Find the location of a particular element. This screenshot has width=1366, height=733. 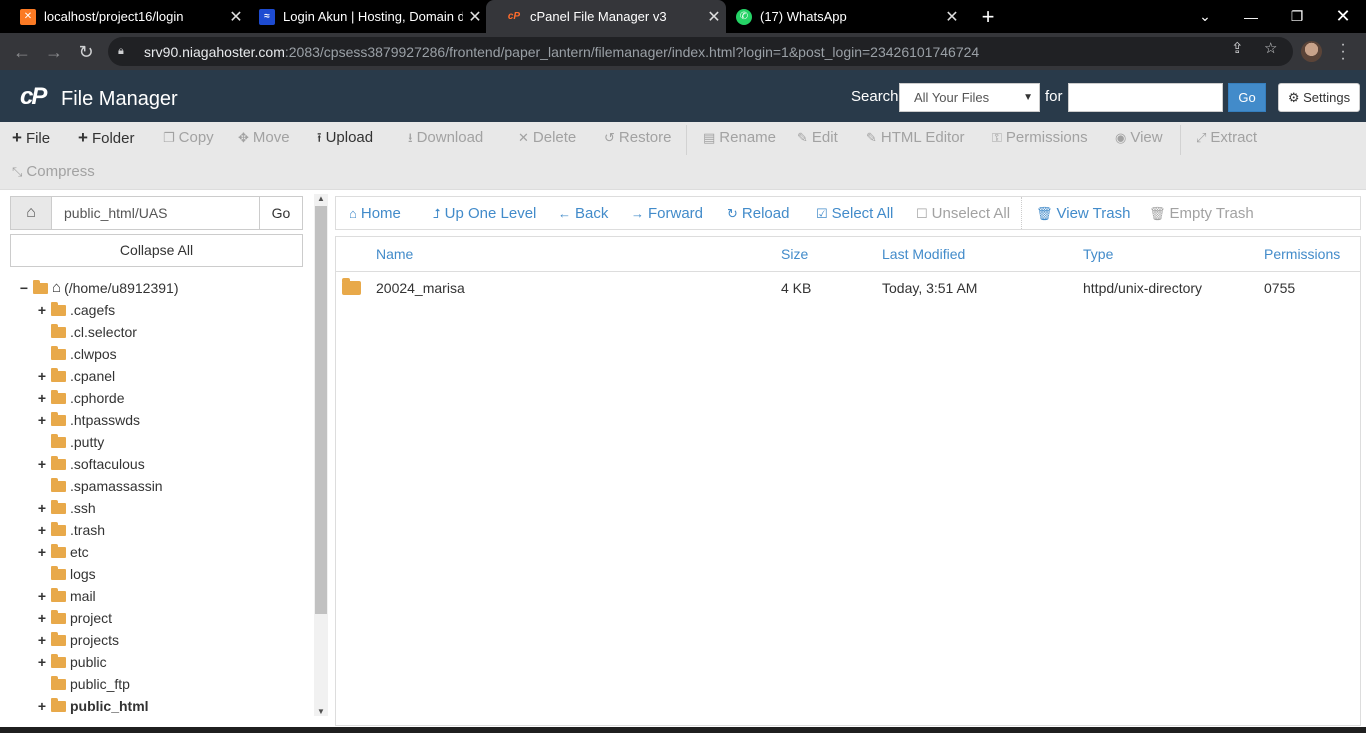

scroll-up-icon: ▲ is located at coordinates (321, 198).